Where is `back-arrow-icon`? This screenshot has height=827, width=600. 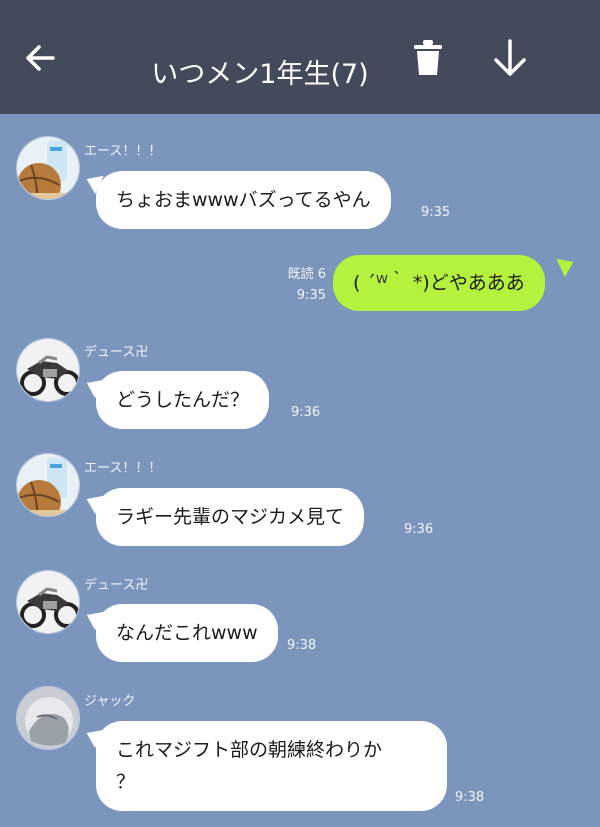 back-arrow-icon is located at coordinates (40, 58).